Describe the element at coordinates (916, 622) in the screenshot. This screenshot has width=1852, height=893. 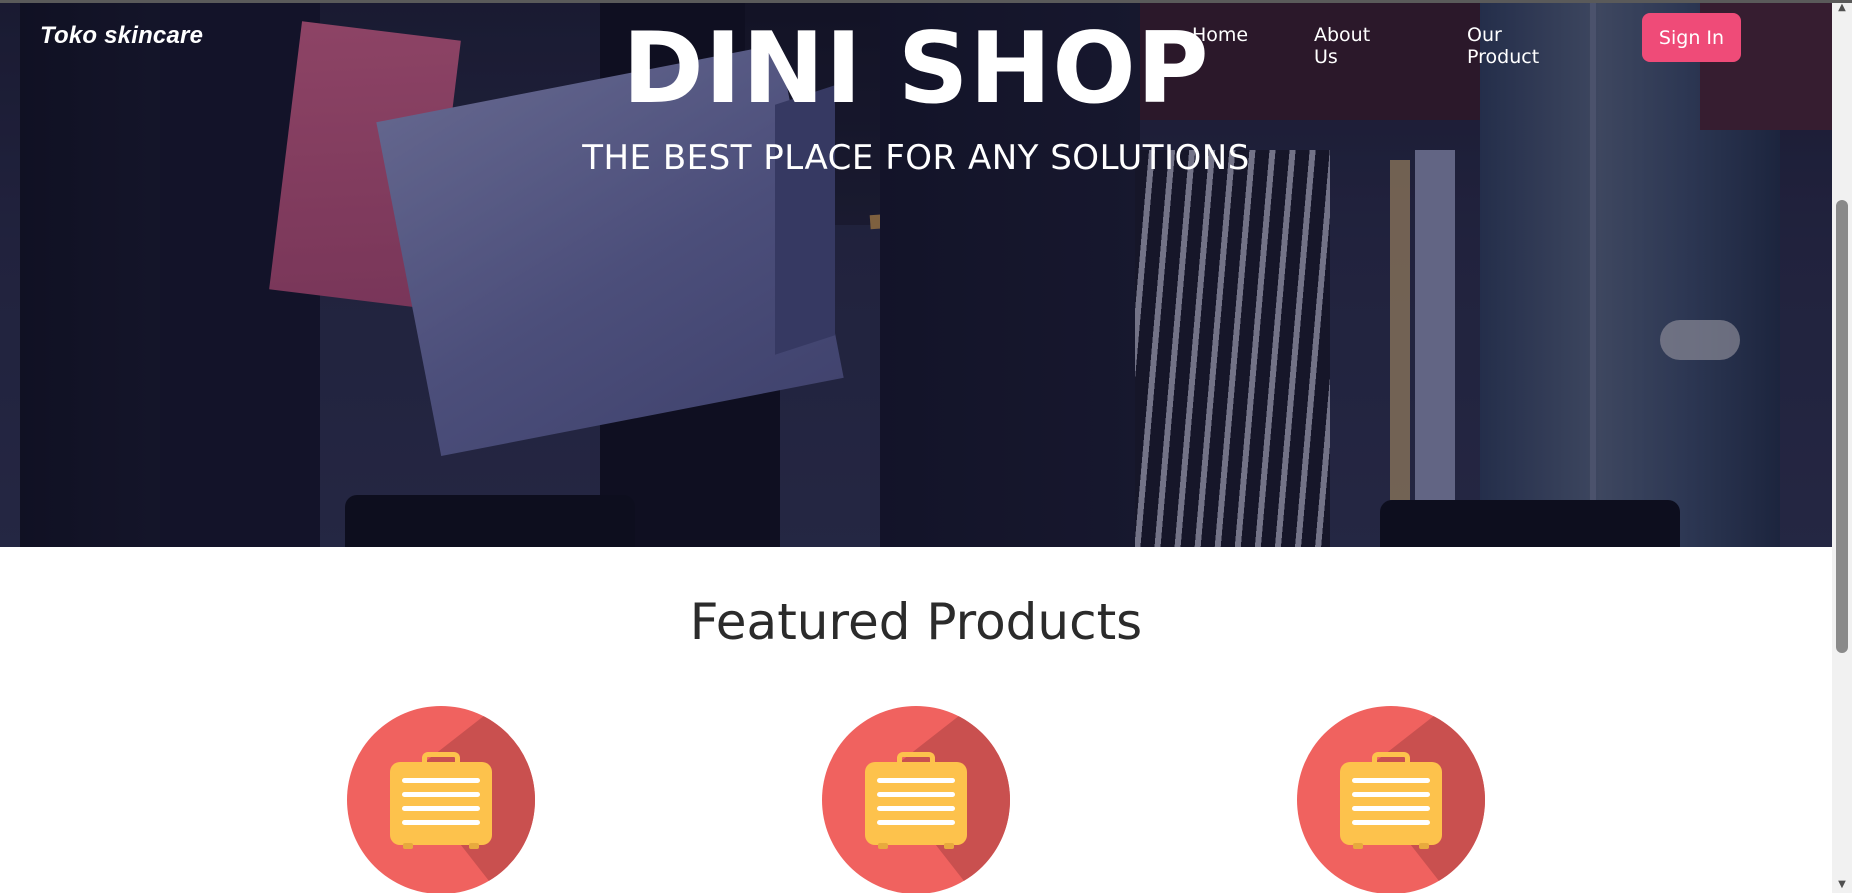
I see `featured-products-title: Featured Products` at that location.